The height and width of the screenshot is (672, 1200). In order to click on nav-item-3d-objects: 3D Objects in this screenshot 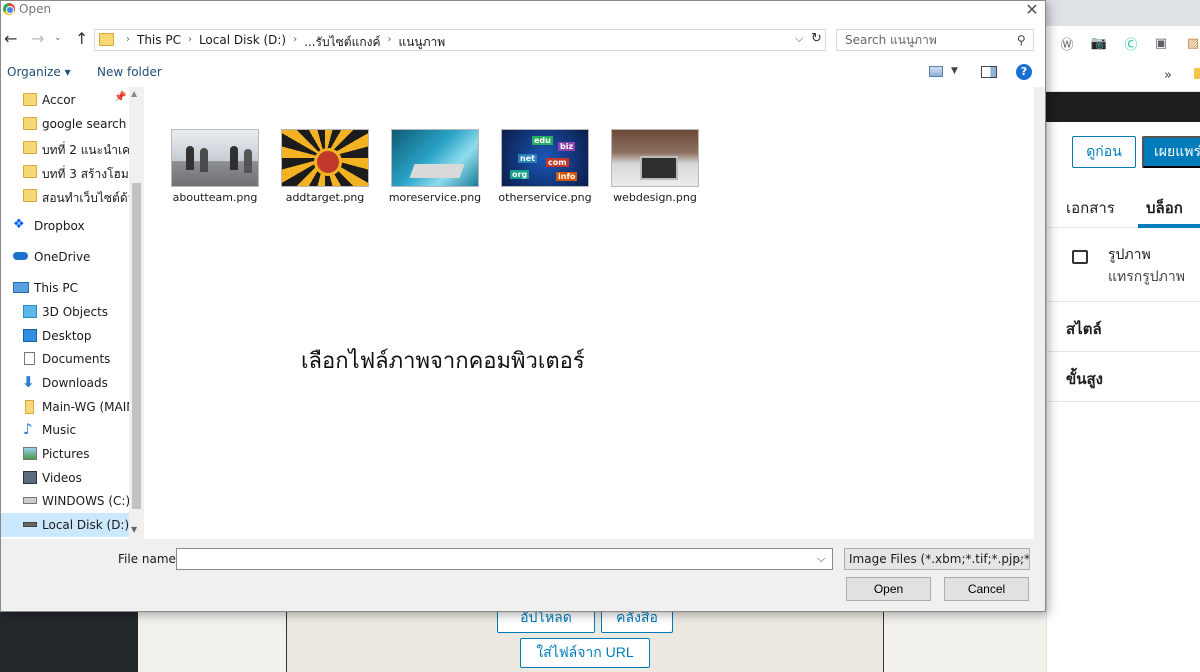, I will do `click(65, 312)`.